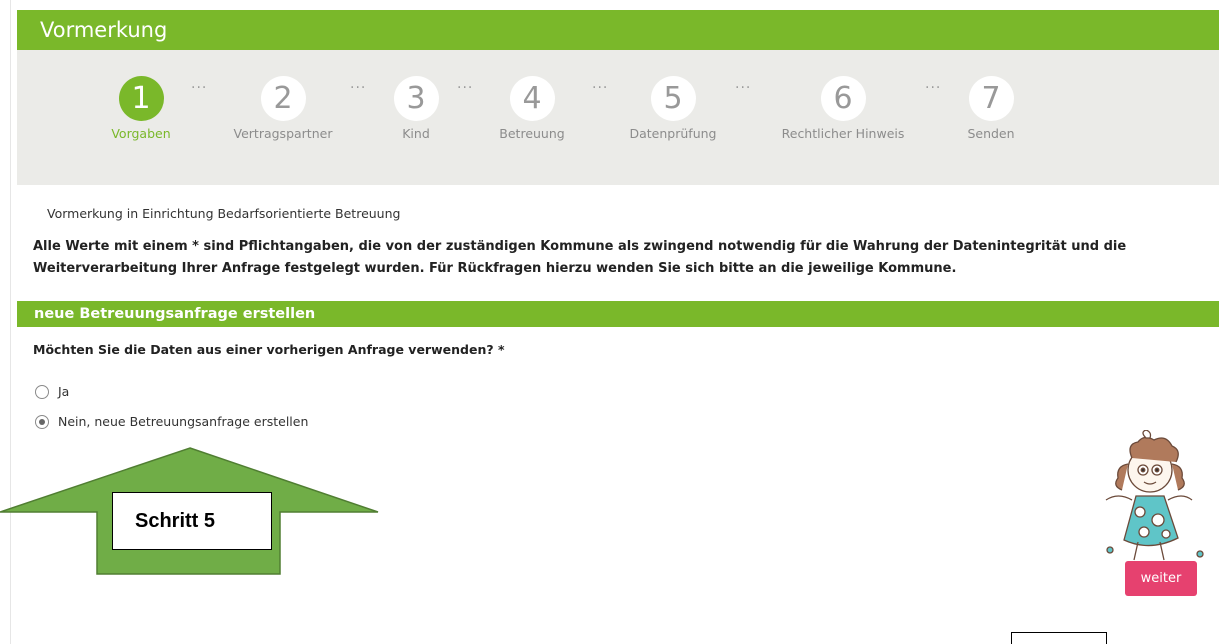 Image resolution: width=1219 pixels, height=644 pixels. What do you see at coordinates (991, 133) in the screenshot?
I see `step-label: Senden` at bounding box center [991, 133].